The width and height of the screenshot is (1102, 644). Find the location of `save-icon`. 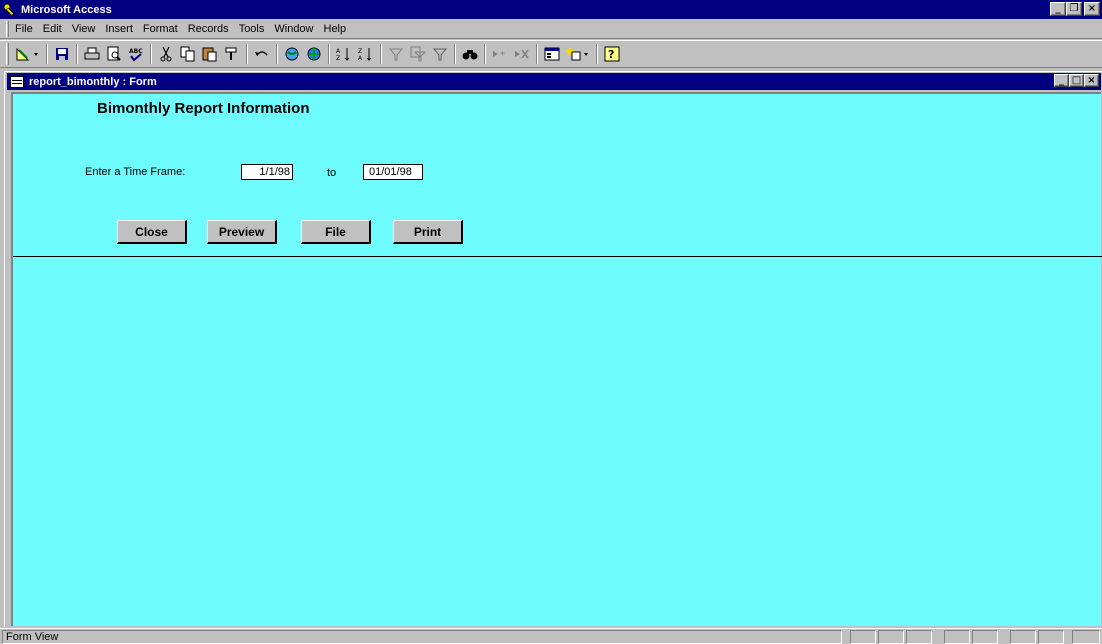

save-icon is located at coordinates (62, 54).